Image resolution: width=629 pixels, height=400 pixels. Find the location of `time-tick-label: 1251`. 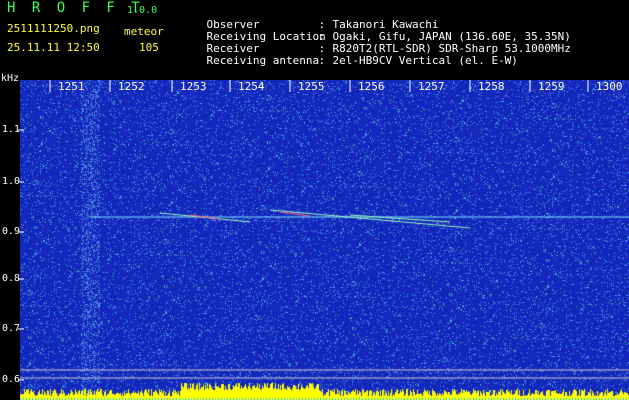

time-tick-label: 1251 is located at coordinates (71, 86).